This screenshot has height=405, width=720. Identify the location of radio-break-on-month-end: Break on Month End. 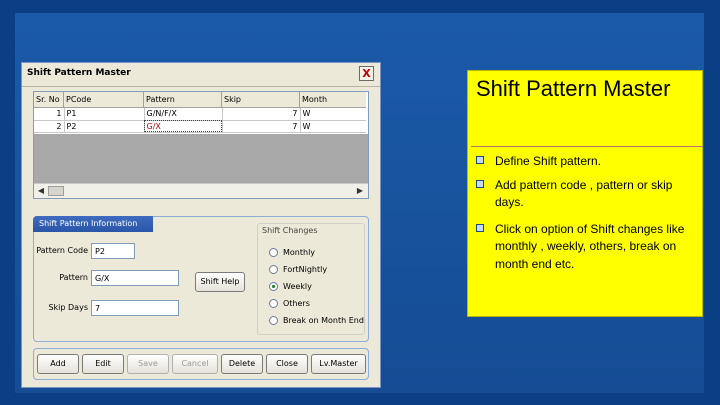
(316, 320).